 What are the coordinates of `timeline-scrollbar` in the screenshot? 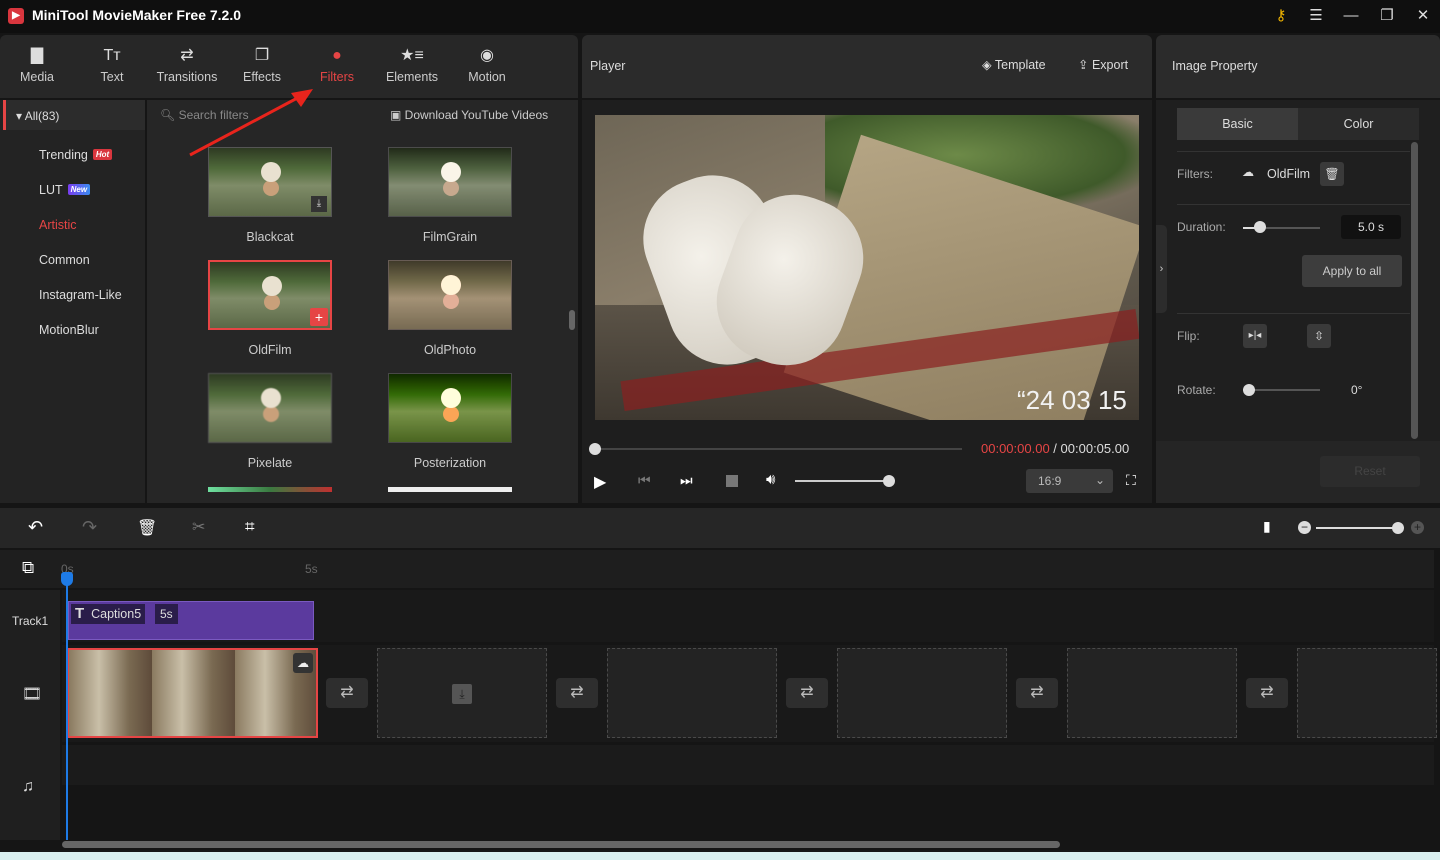 It's located at (561, 844).